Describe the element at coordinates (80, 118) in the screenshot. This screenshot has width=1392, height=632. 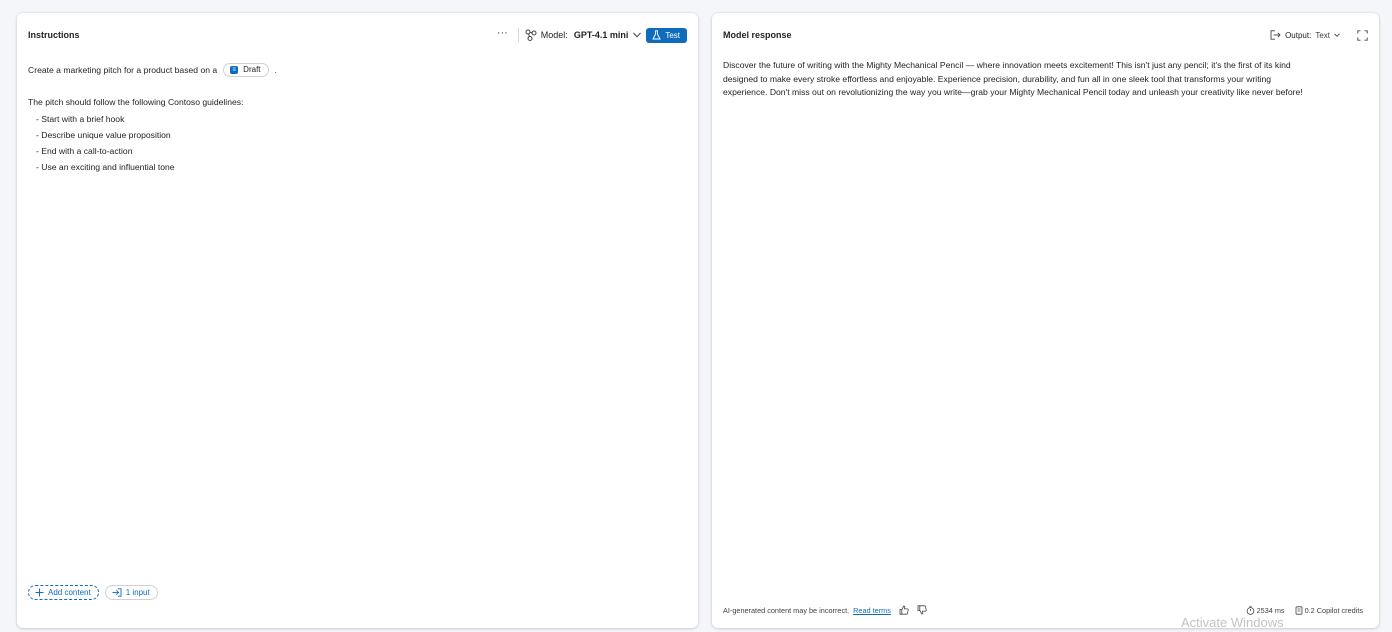
I see `guideline-item: - Start with a brief hook` at that location.